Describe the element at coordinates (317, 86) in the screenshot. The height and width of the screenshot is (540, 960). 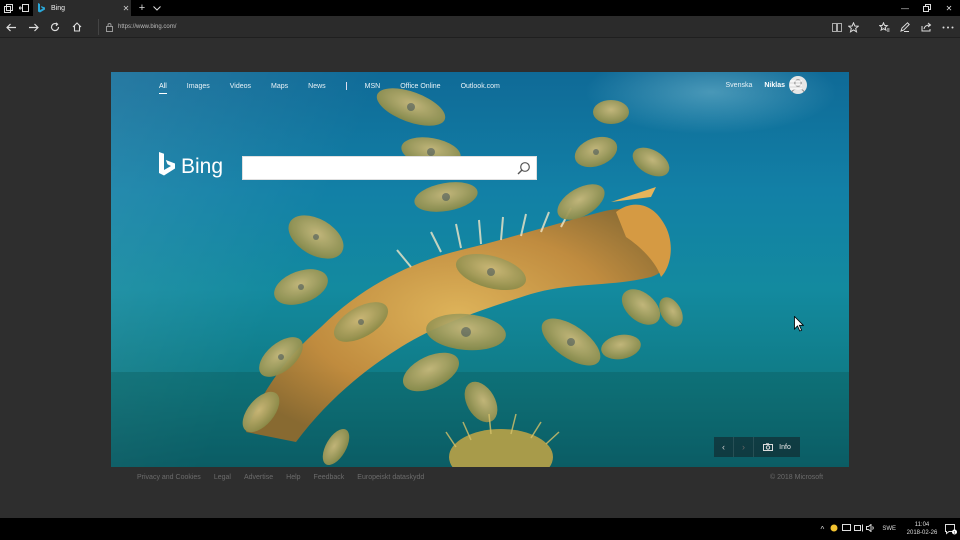
I see `nav-news: News` at that location.